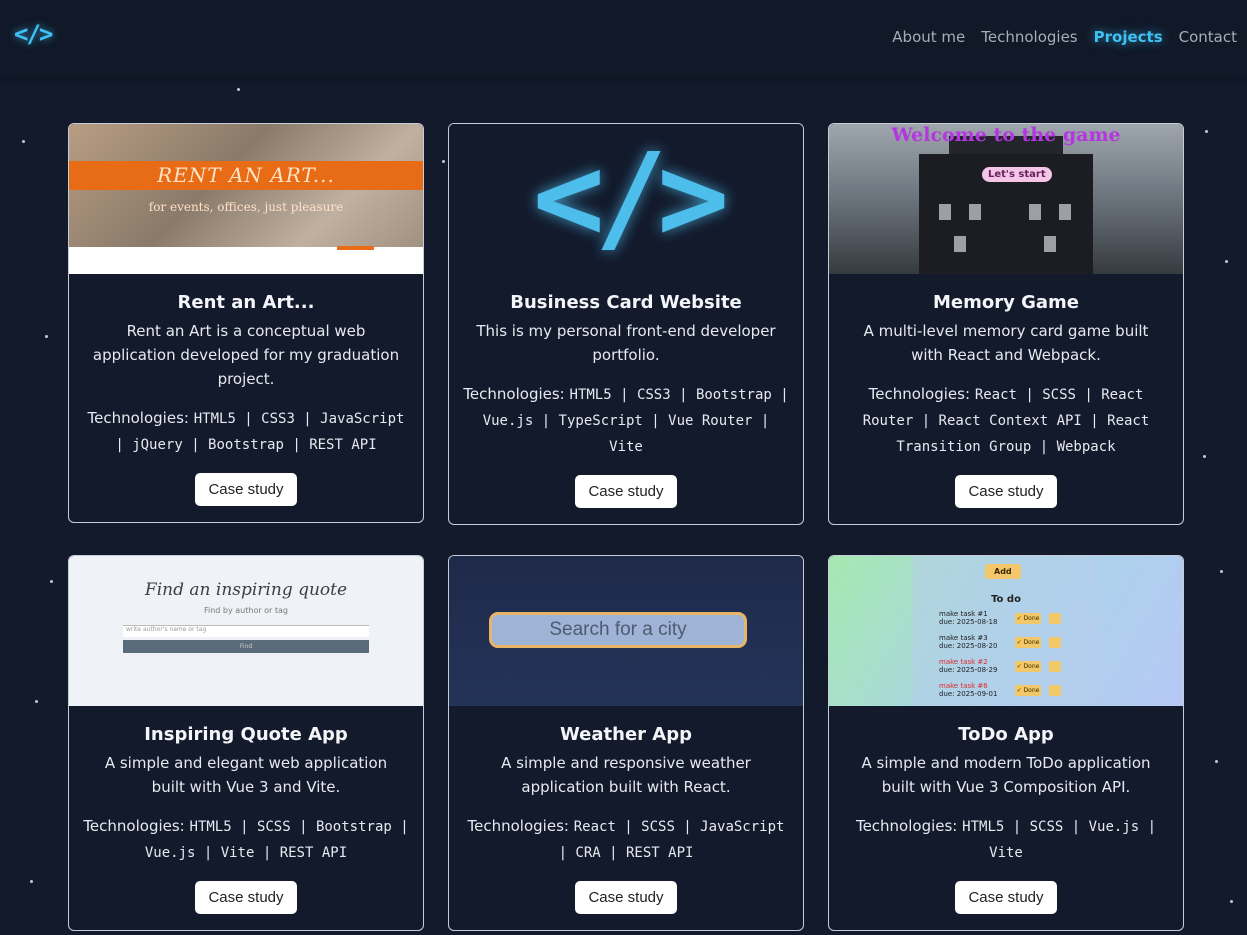 The image size is (1247, 935). I want to click on project-thumbnail: </>, so click(626, 199).